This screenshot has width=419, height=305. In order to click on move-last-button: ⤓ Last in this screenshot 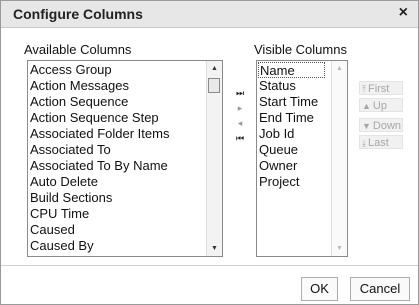, I will do `click(381, 142)`.